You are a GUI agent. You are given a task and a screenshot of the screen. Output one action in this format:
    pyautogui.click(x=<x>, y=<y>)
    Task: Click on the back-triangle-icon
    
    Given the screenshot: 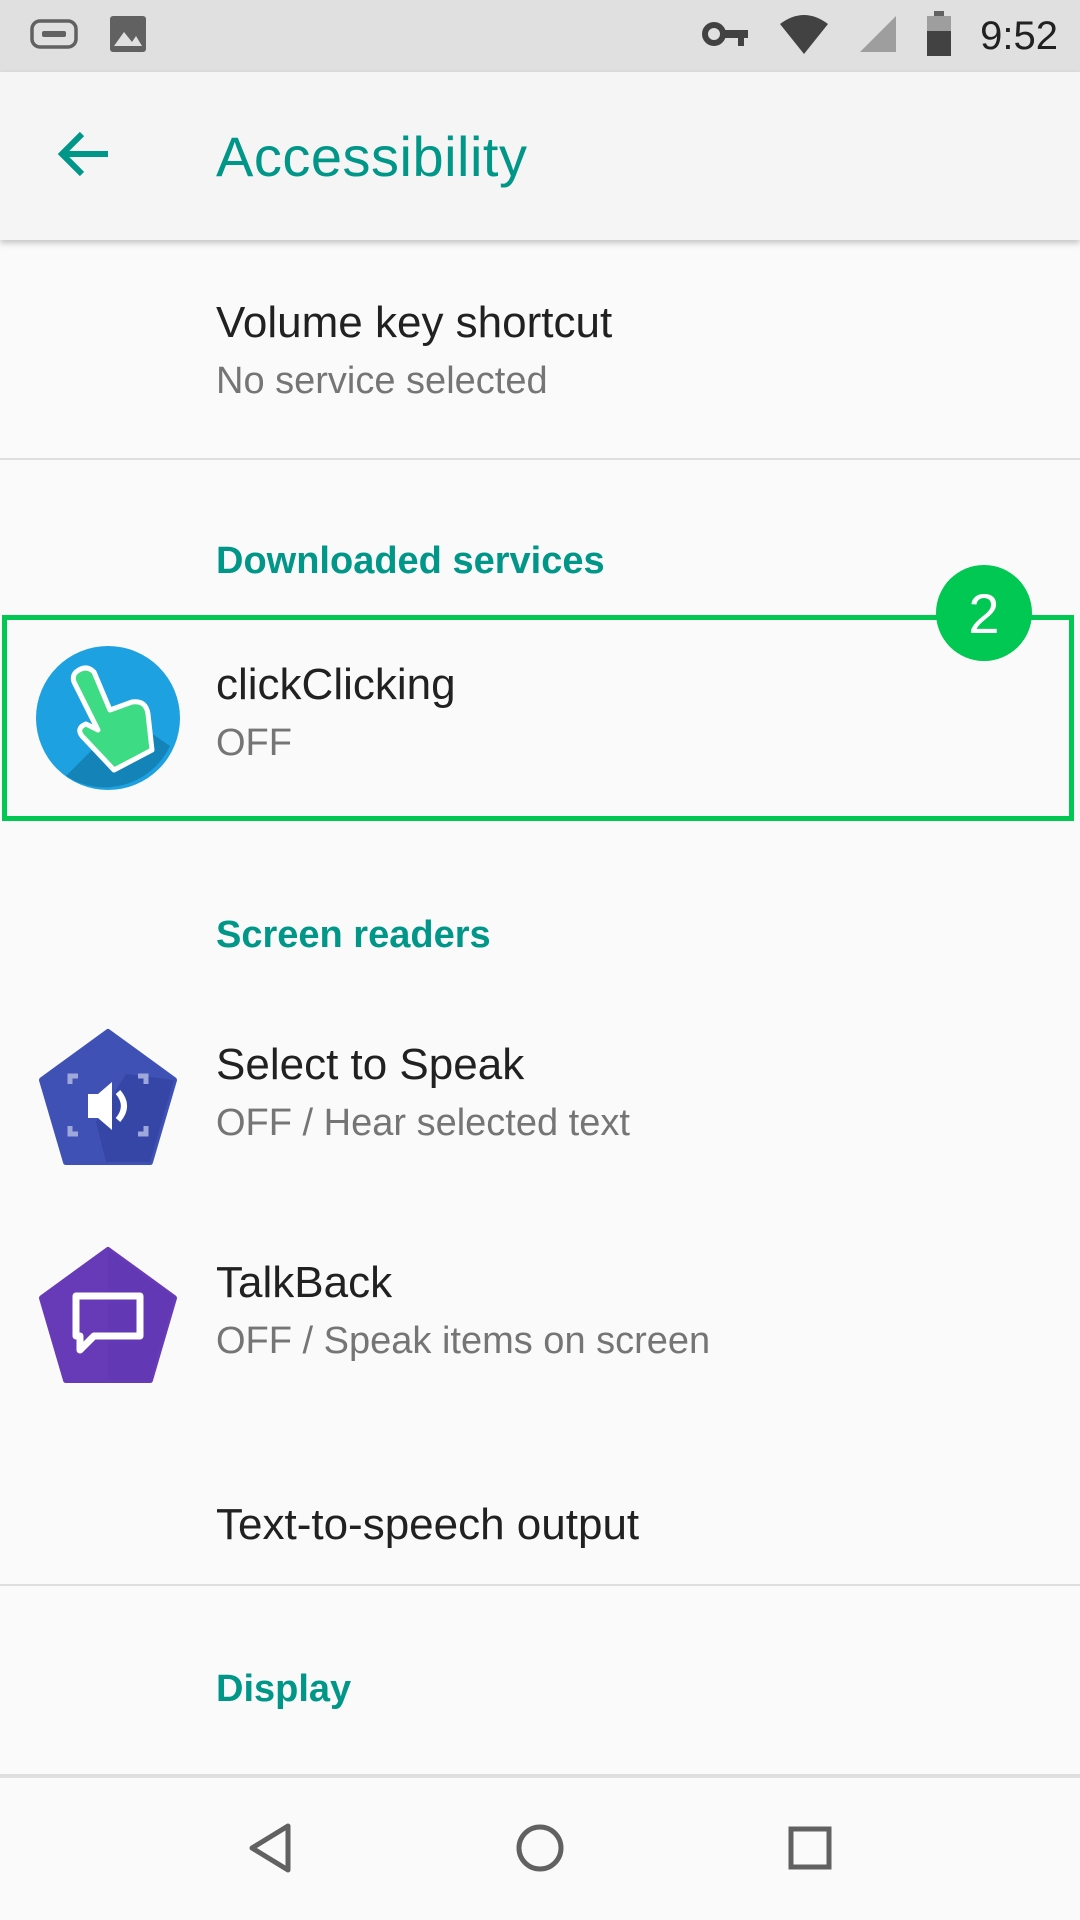 What is the action you would take?
    pyautogui.click(x=270, y=1850)
    